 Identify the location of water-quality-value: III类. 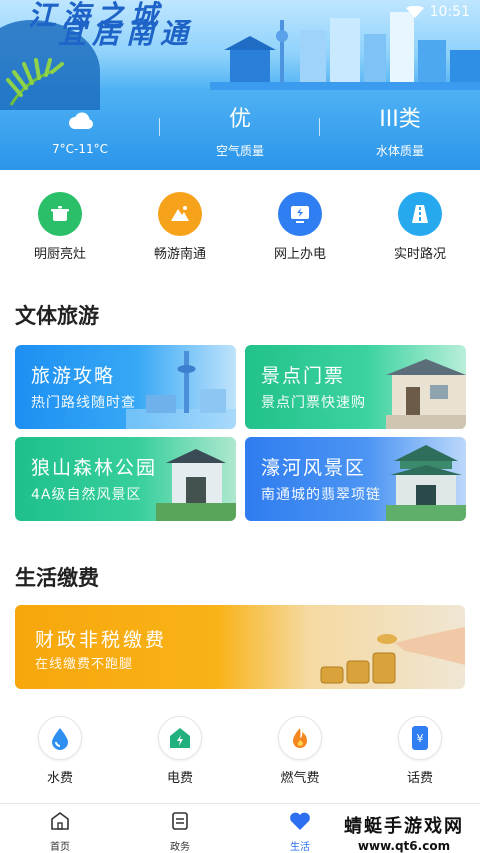
(400, 119).